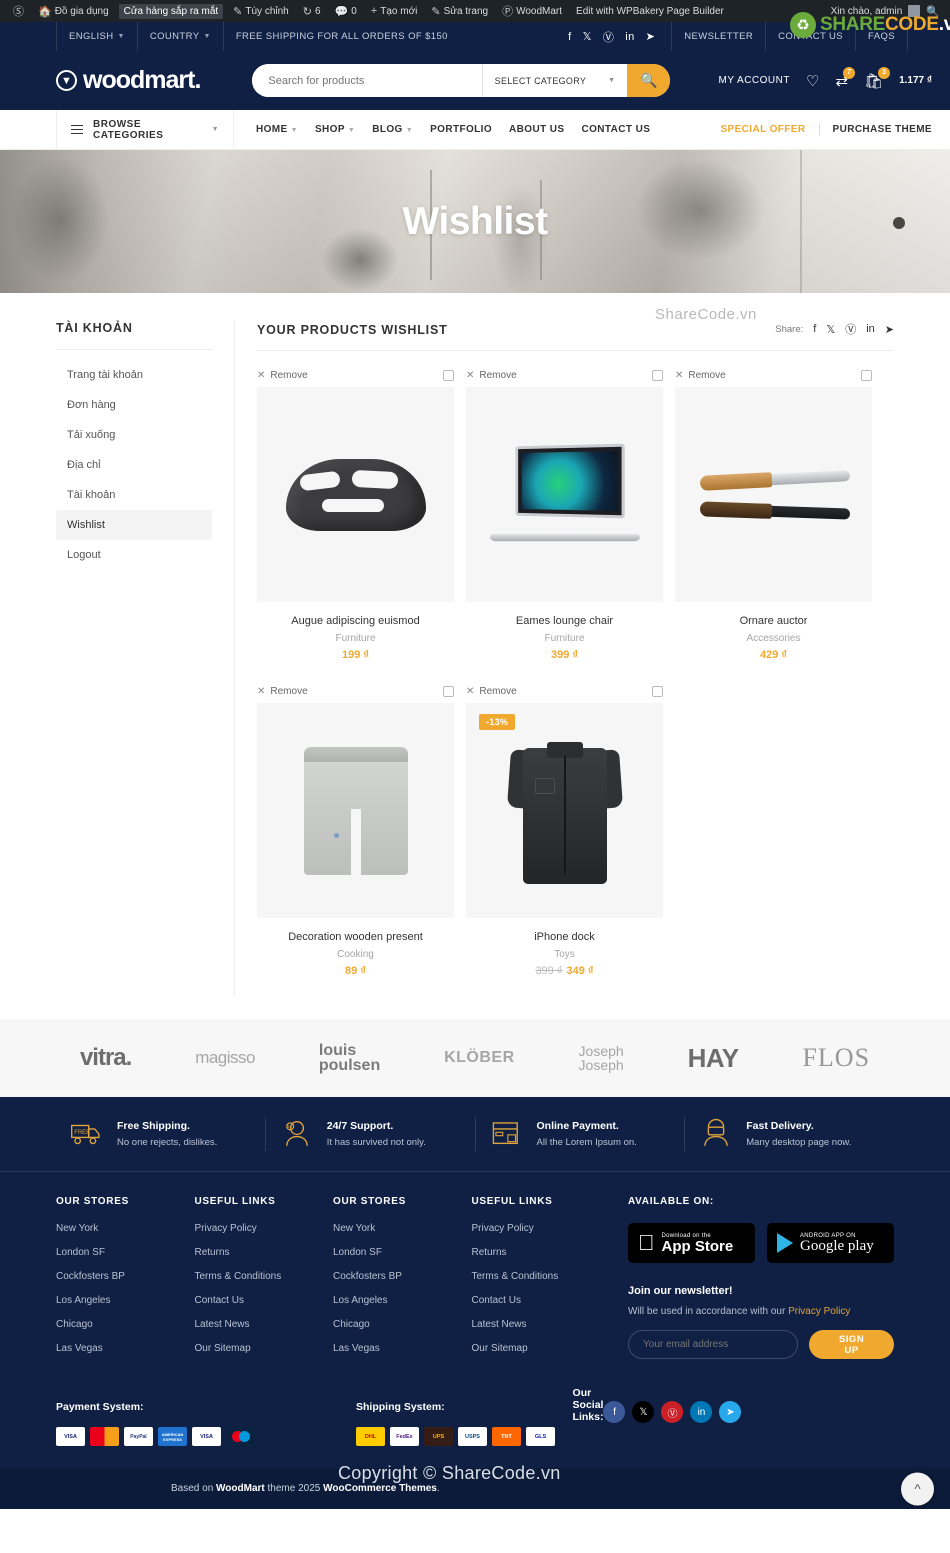 The height and width of the screenshot is (1553, 950). What do you see at coordinates (819, 1311) in the screenshot?
I see `privacy-policy-link: Privacy Policy` at bounding box center [819, 1311].